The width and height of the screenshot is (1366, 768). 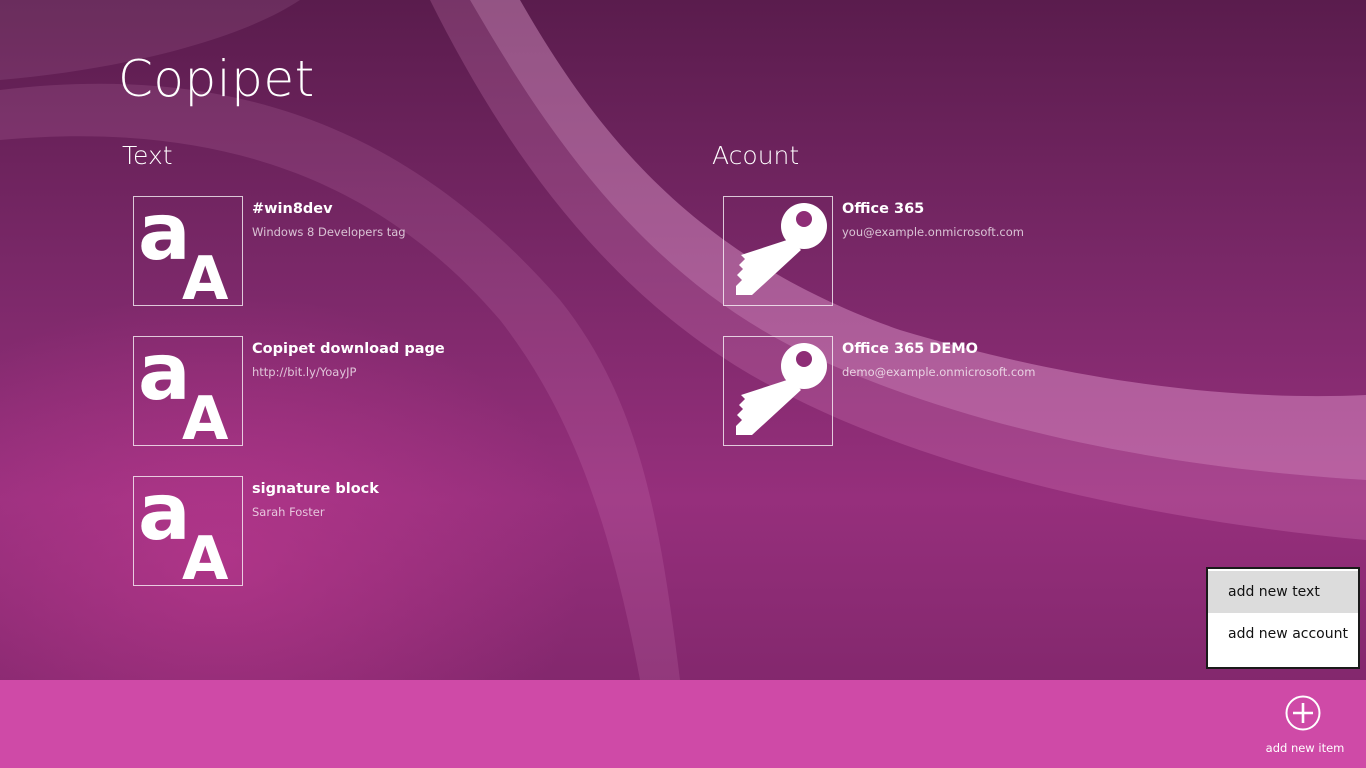 What do you see at coordinates (304, 372) in the screenshot?
I see `item-subtitle: http://bit.ly/YoayJP` at bounding box center [304, 372].